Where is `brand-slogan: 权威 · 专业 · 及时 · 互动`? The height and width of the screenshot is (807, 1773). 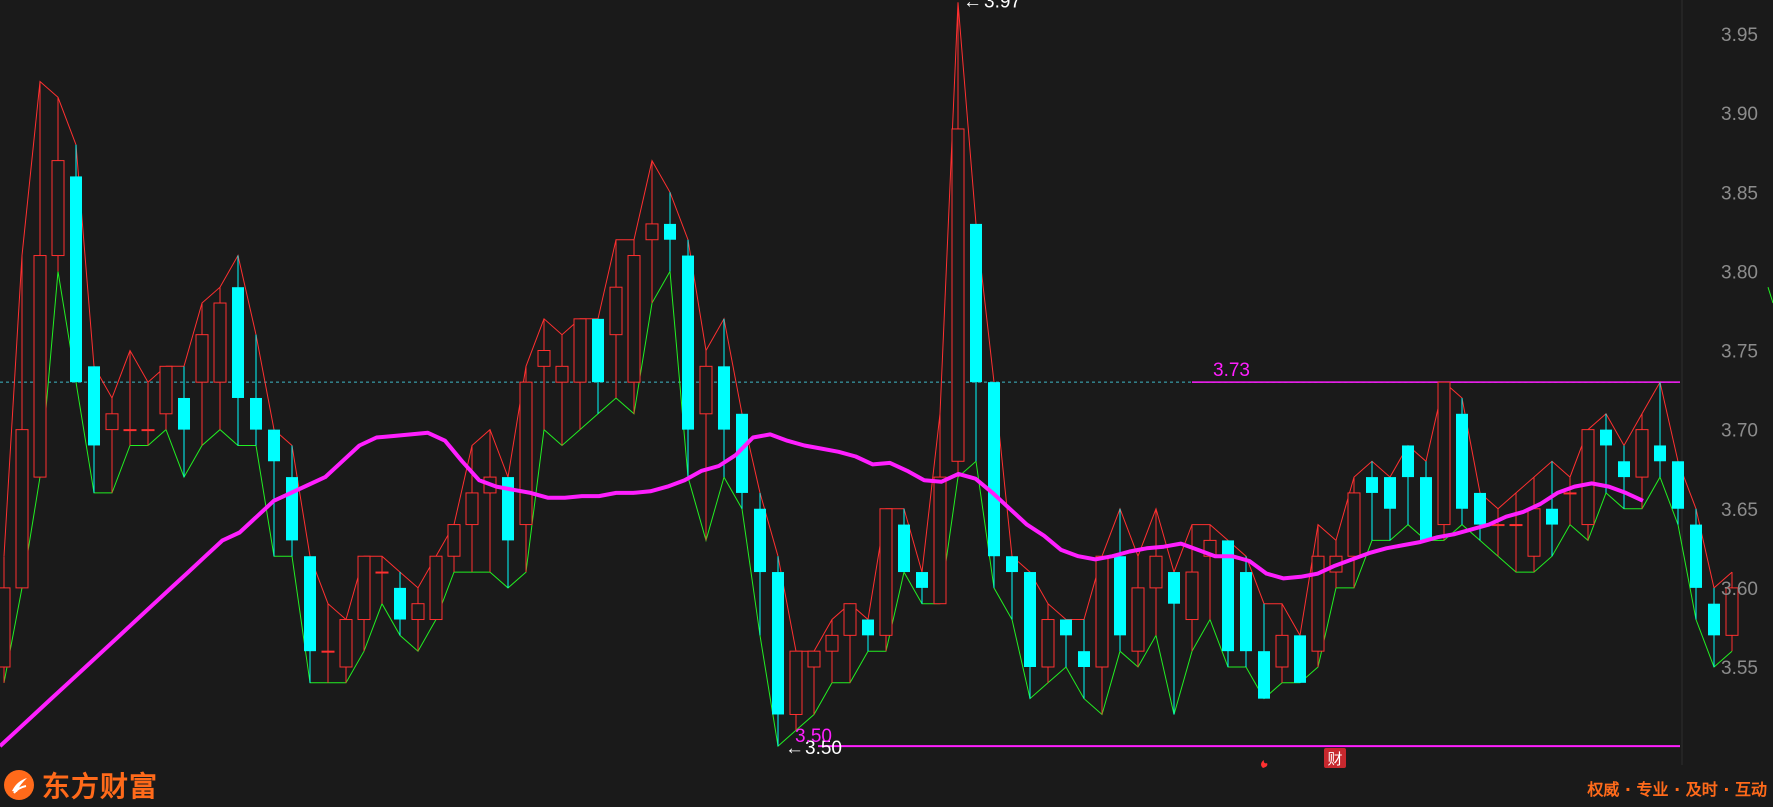 brand-slogan: 权威 · 专业 · 及时 · 互动 is located at coordinates (1677, 789).